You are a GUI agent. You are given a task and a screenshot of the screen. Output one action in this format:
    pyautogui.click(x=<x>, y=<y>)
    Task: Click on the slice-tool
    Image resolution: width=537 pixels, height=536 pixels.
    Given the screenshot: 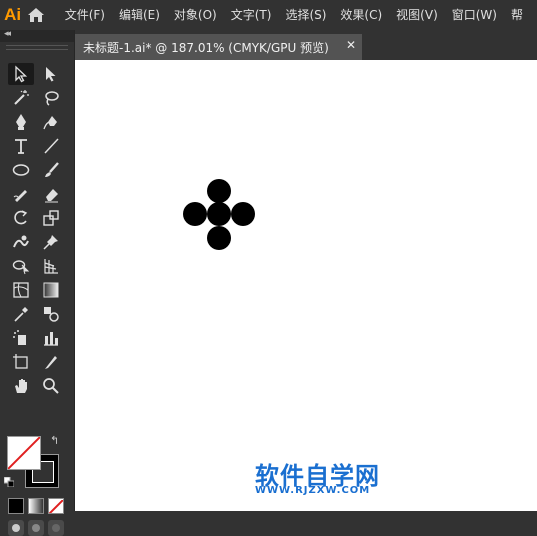 What is the action you would take?
    pyautogui.click(x=51, y=362)
    